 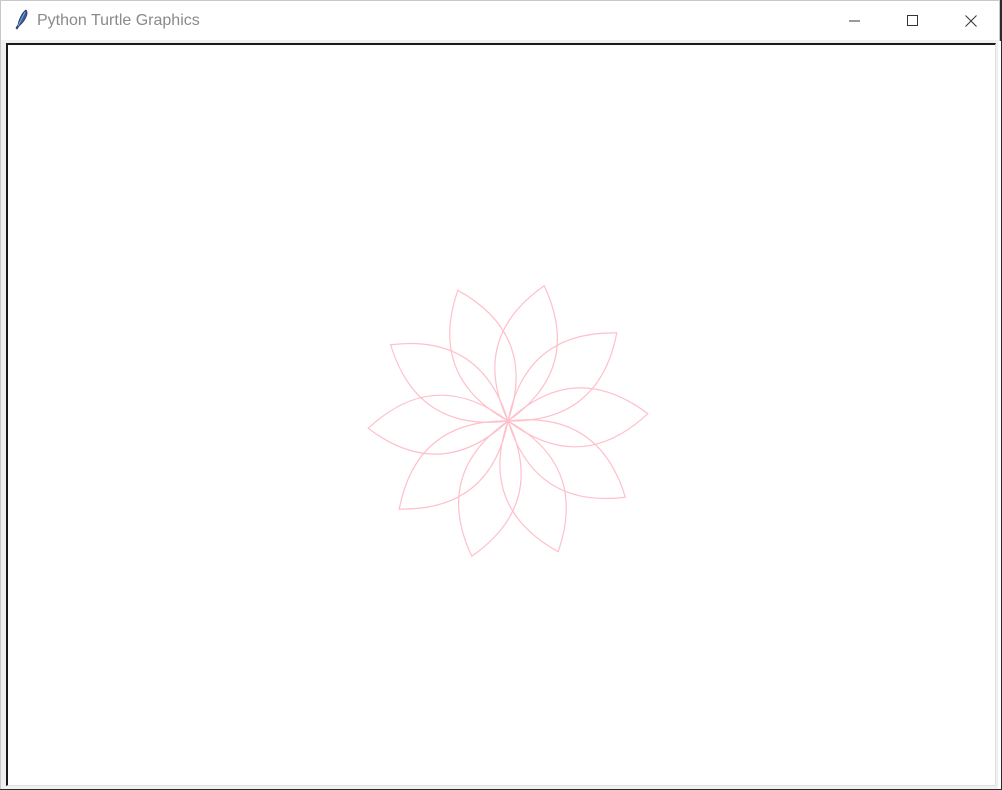 I want to click on feather-icon, so click(x=22, y=20).